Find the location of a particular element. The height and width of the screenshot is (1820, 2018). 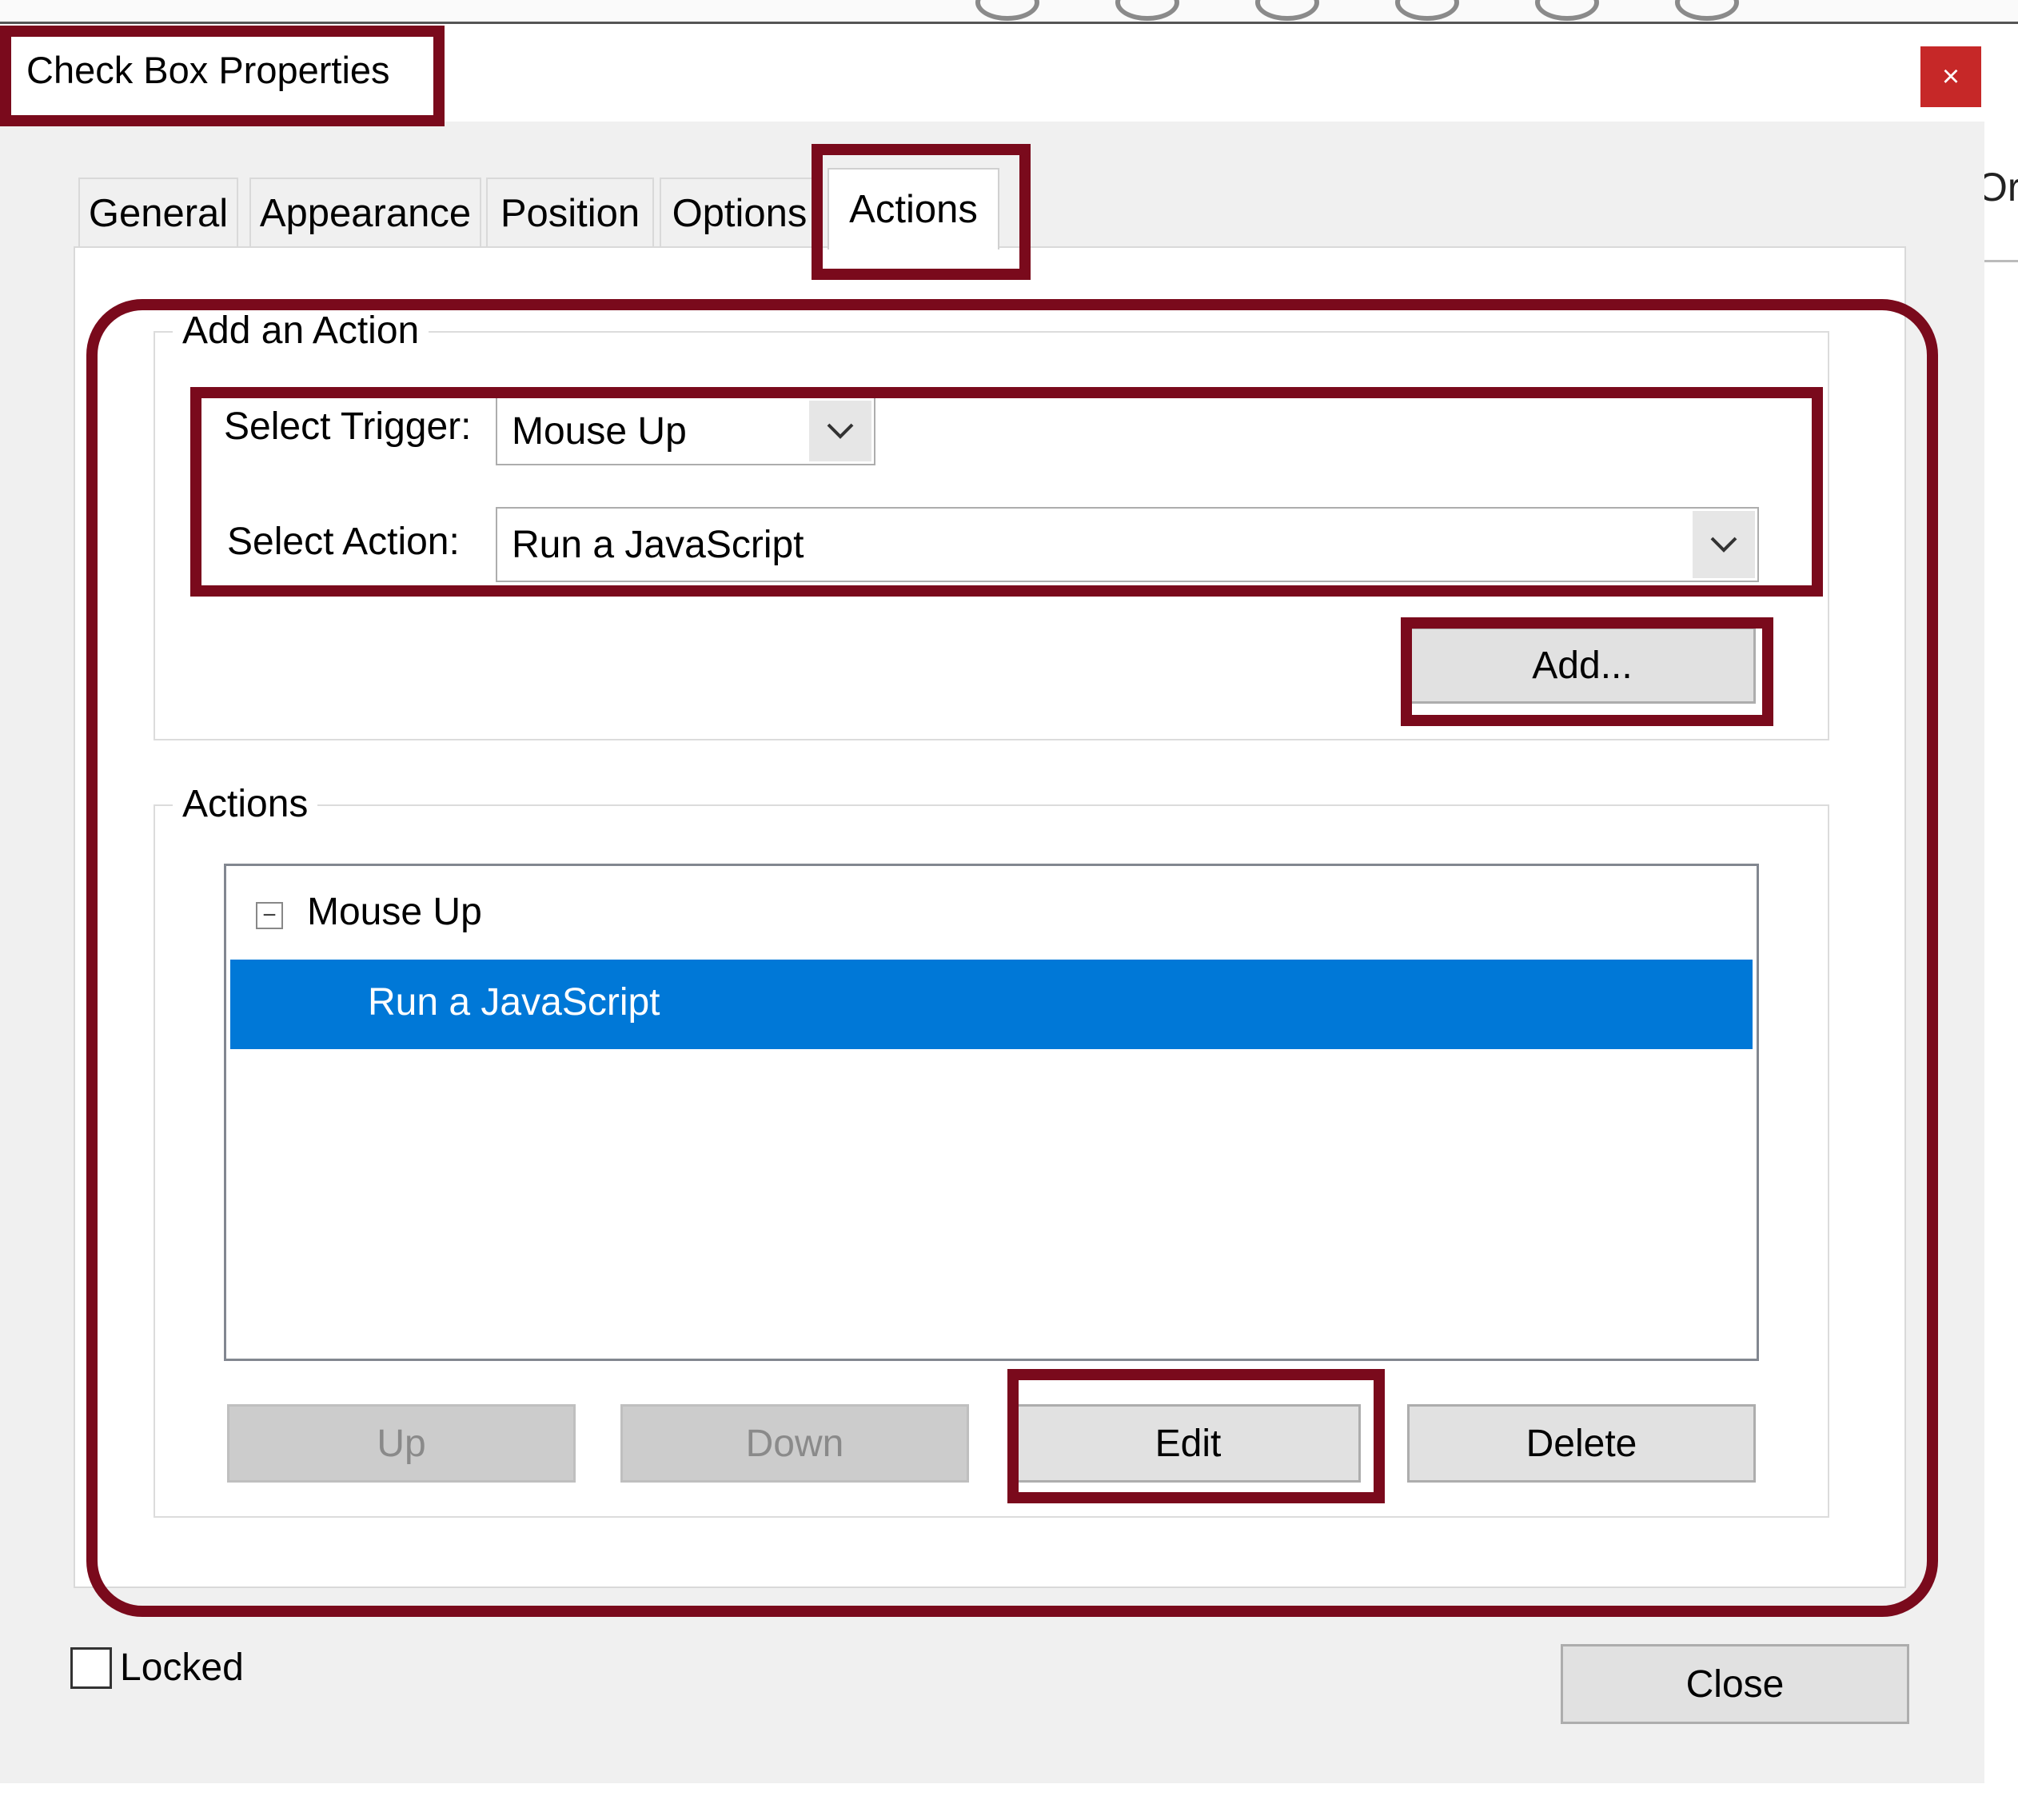

locked-checkbox is located at coordinates (91, 1668).